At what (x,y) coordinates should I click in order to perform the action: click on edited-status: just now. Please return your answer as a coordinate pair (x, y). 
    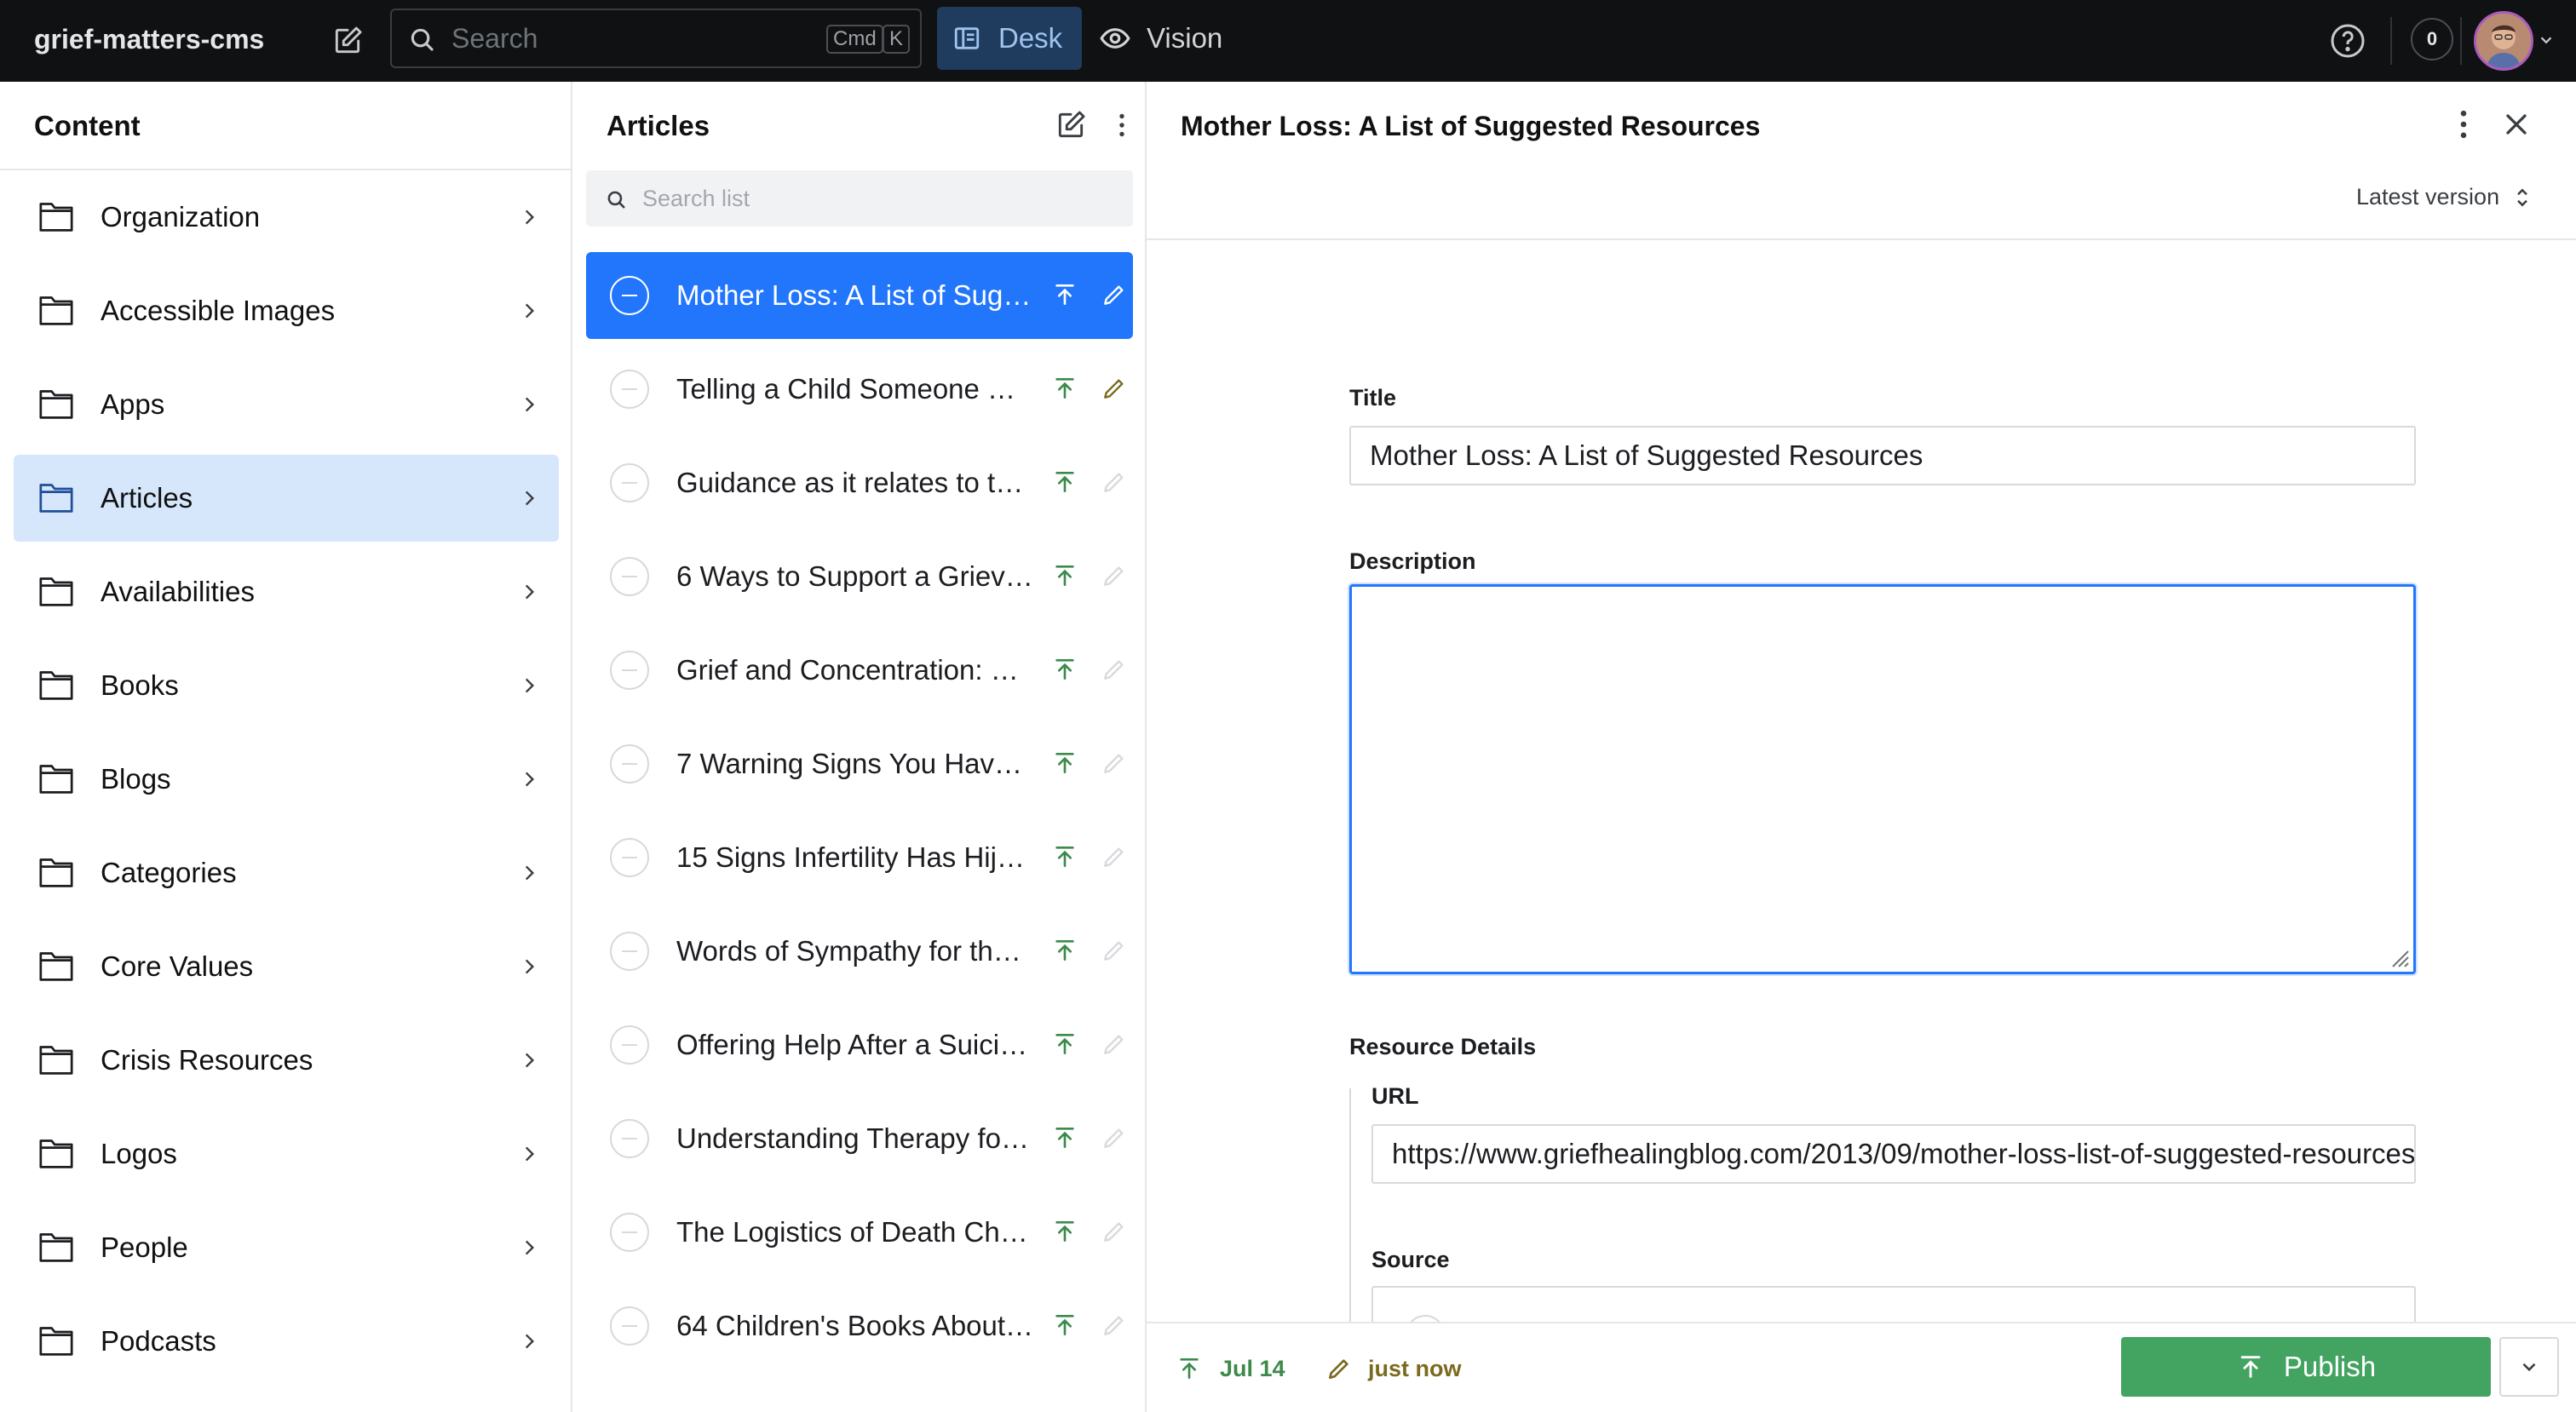
    Looking at the image, I should click on (1394, 1367).